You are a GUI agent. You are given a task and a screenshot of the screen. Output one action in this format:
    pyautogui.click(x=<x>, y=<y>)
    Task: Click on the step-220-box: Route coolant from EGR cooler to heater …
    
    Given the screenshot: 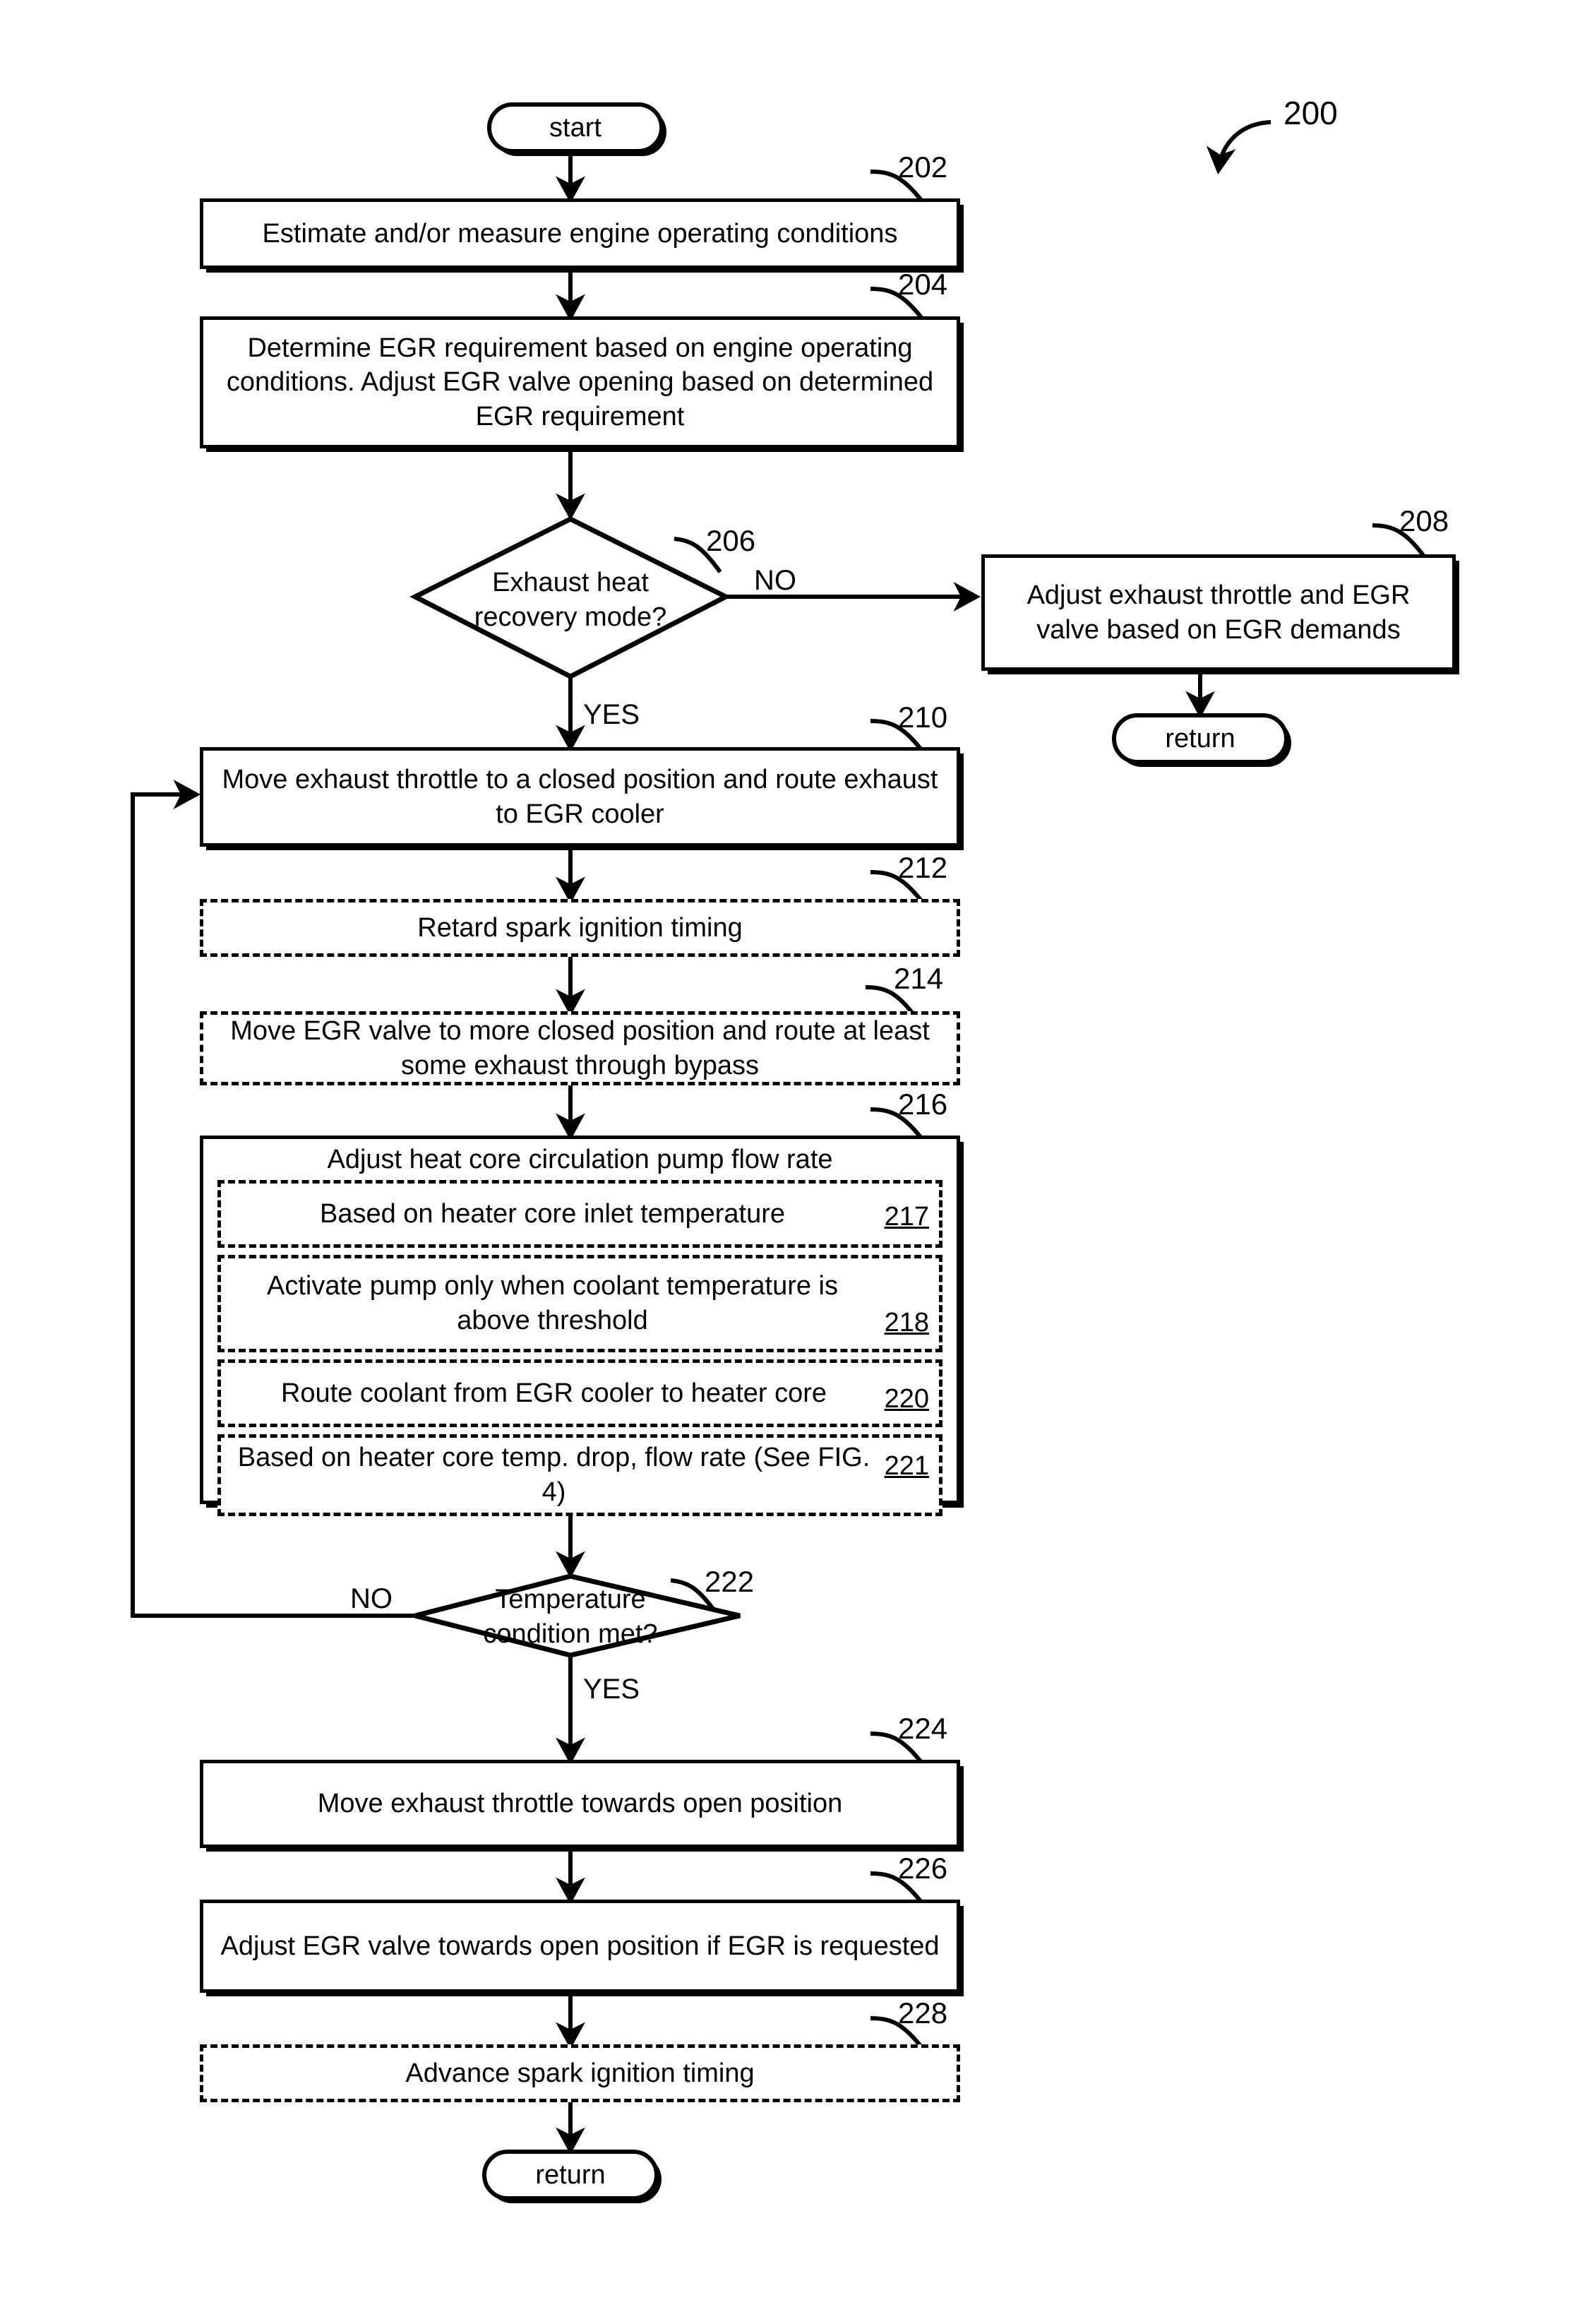 What is the action you would take?
    pyautogui.click(x=579, y=1393)
    